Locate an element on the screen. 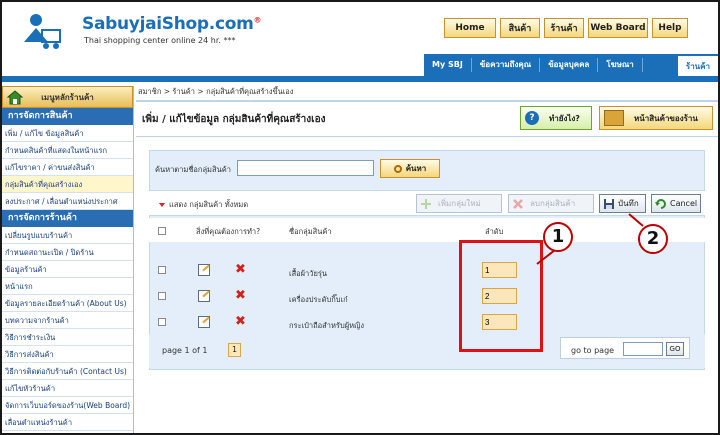  breadcrumb-divider is located at coordinates (427, 101).